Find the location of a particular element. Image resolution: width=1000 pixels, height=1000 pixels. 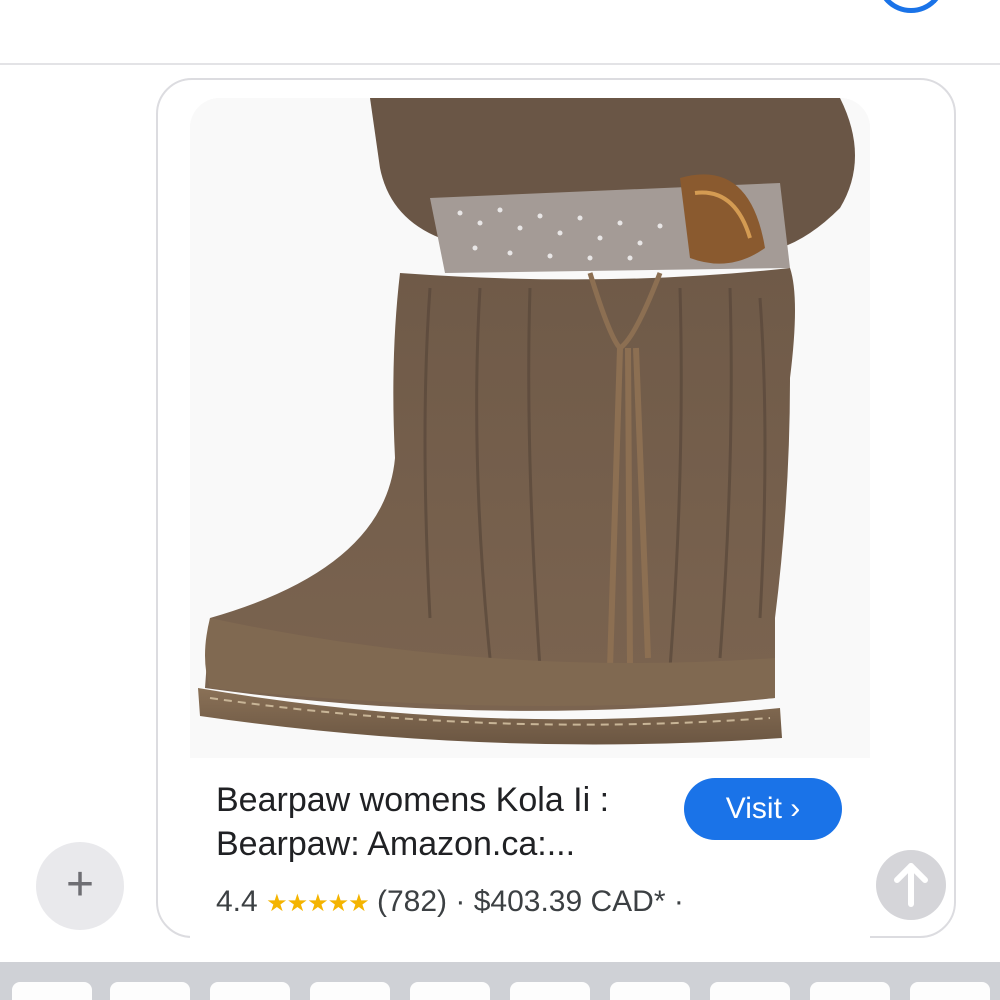

add-attachment-button: + is located at coordinates (80, 886).